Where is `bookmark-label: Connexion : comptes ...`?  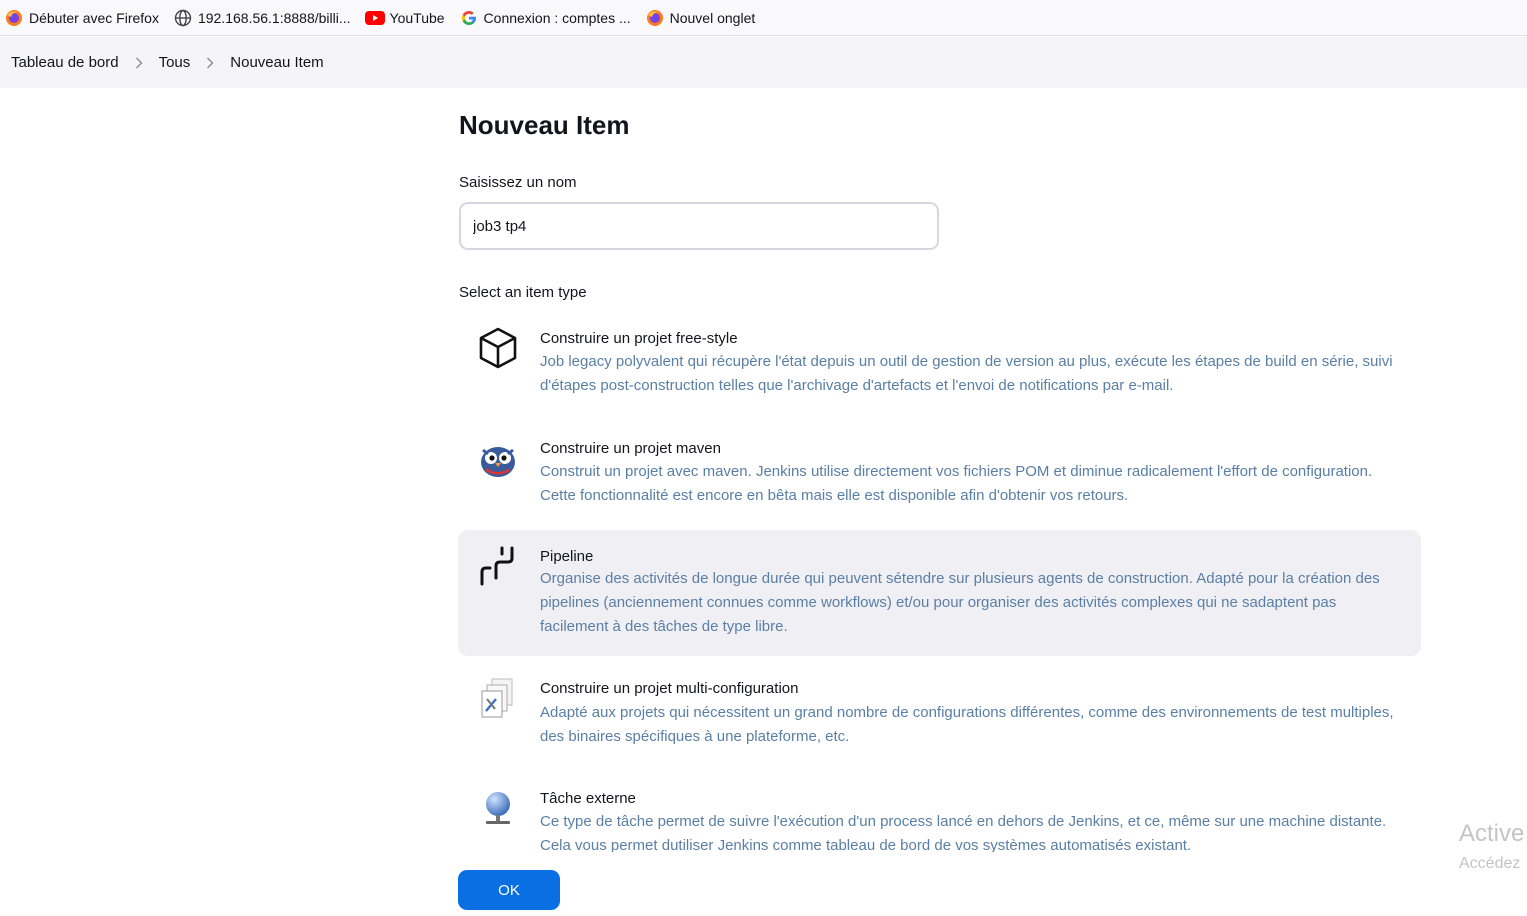
bookmark-label: Connexion : comptes ... is located at coordinates (557, 17).